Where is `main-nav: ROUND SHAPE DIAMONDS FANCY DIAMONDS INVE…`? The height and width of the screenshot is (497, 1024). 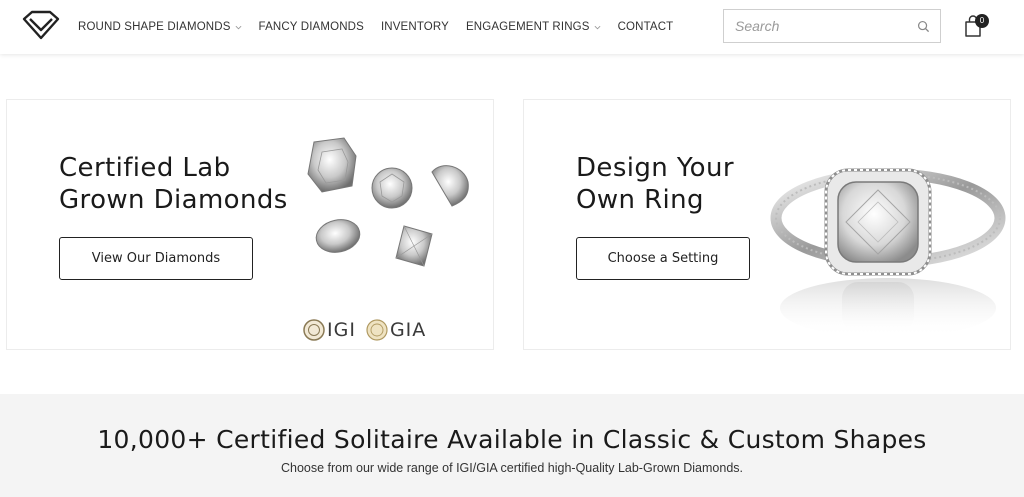 main-nav: ROUND SHAPE DIAMONDS FANCY DIAMONDS INVE… is located at coordinates (384, 27).